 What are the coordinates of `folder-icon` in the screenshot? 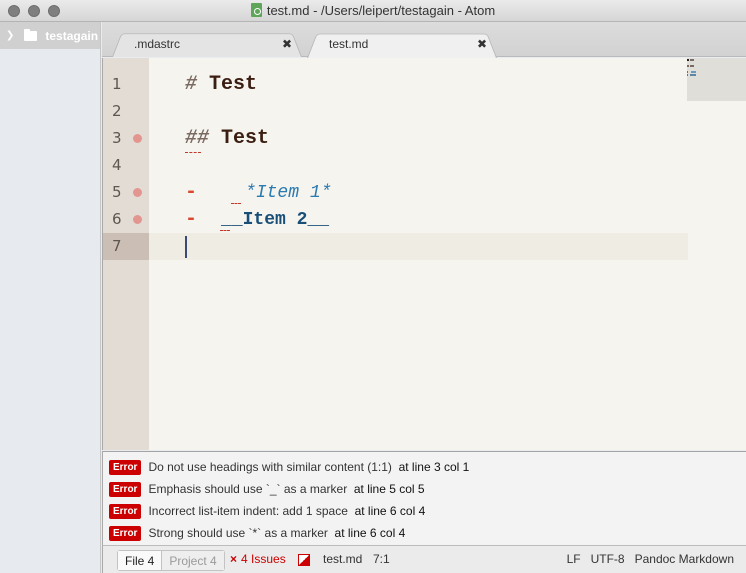 It's located at (31, 34).